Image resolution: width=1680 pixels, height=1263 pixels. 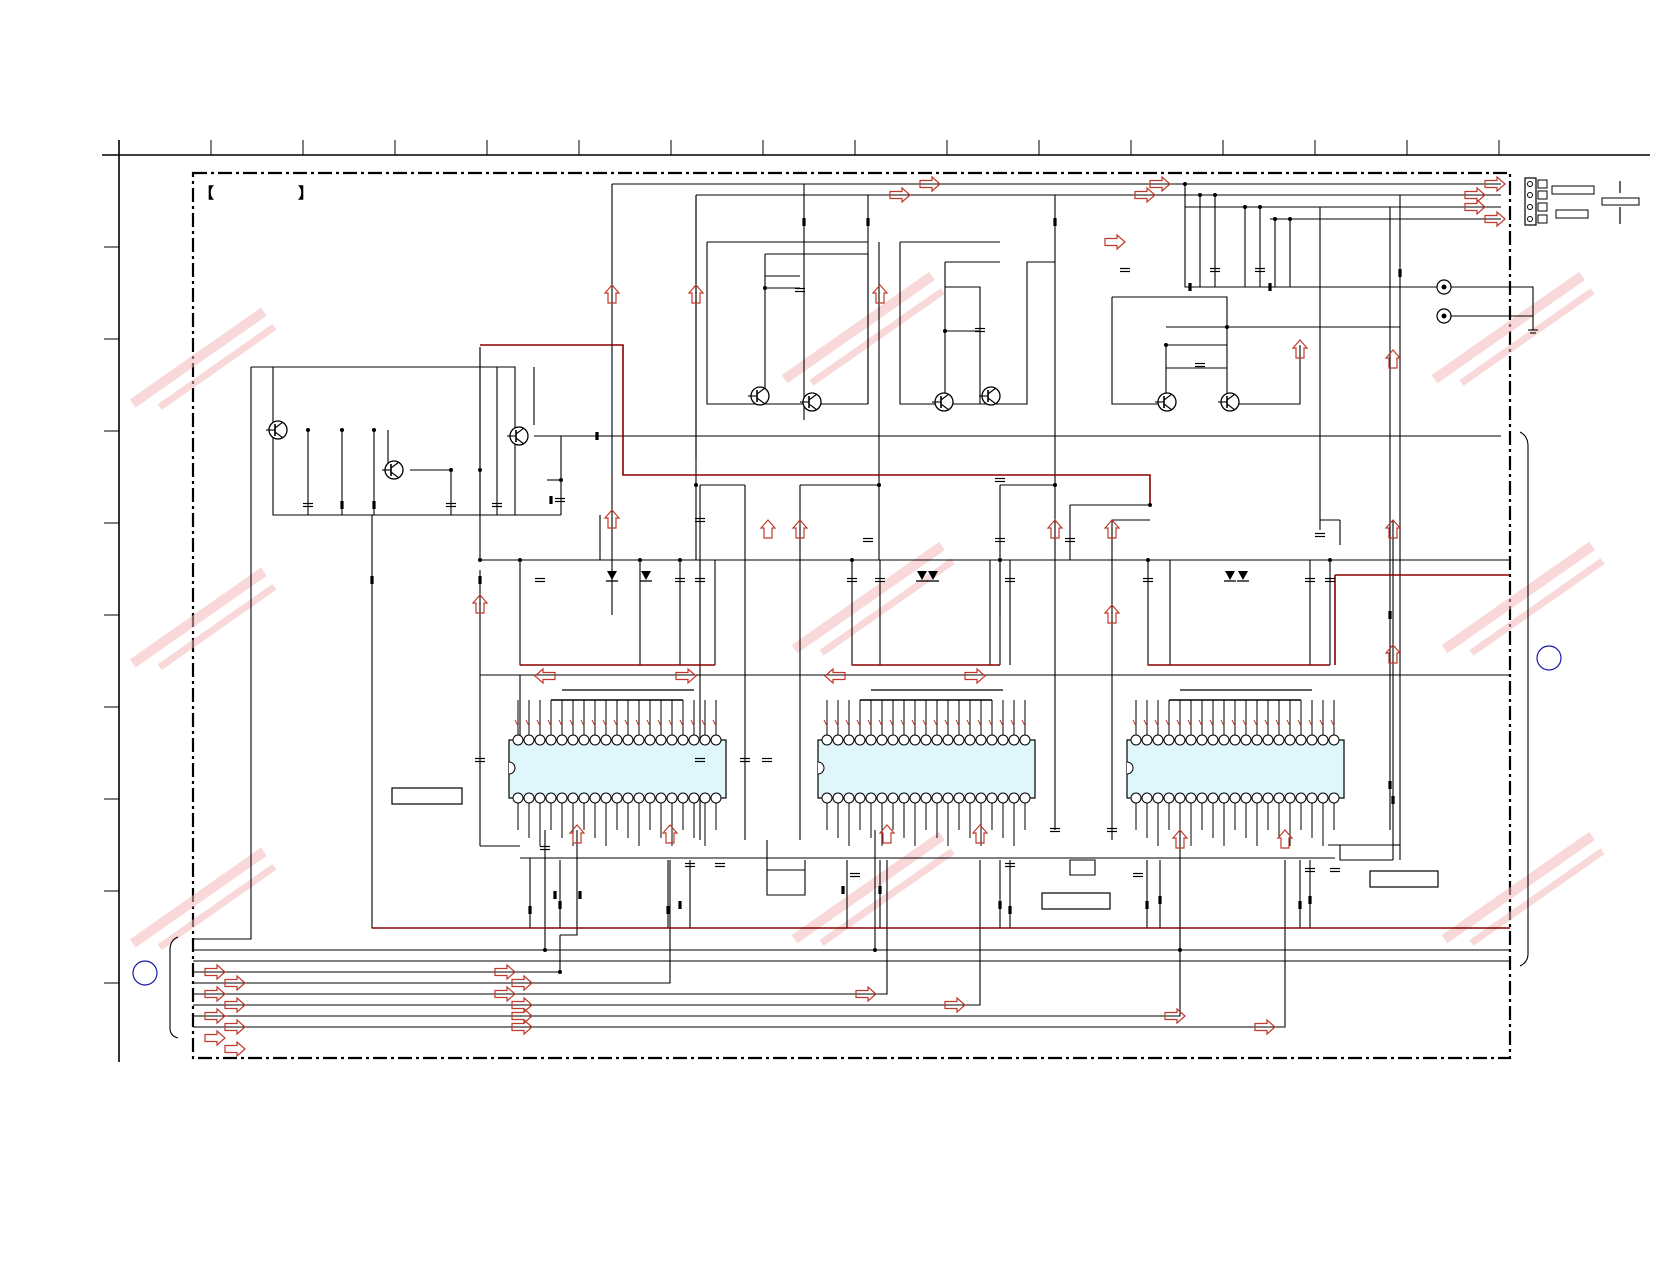 What do you see at coordinates (206, 193) in the screenshot?
I see `title-bracket-open: 【` at bounding box center [206, 193].